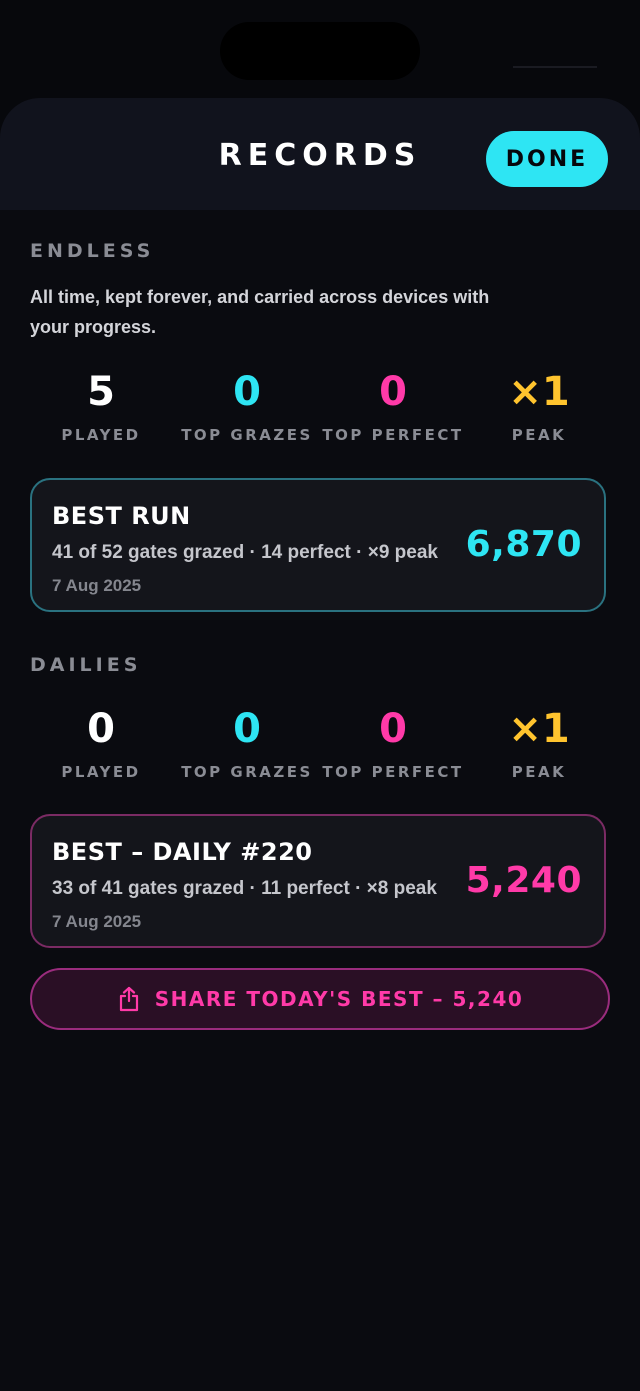 The image size is (640, 1391). What do you see at coordinates (320, 154) in the screenshot?
I see `sheet-header: RECORDS DONE` at bounding box center [320, 154].